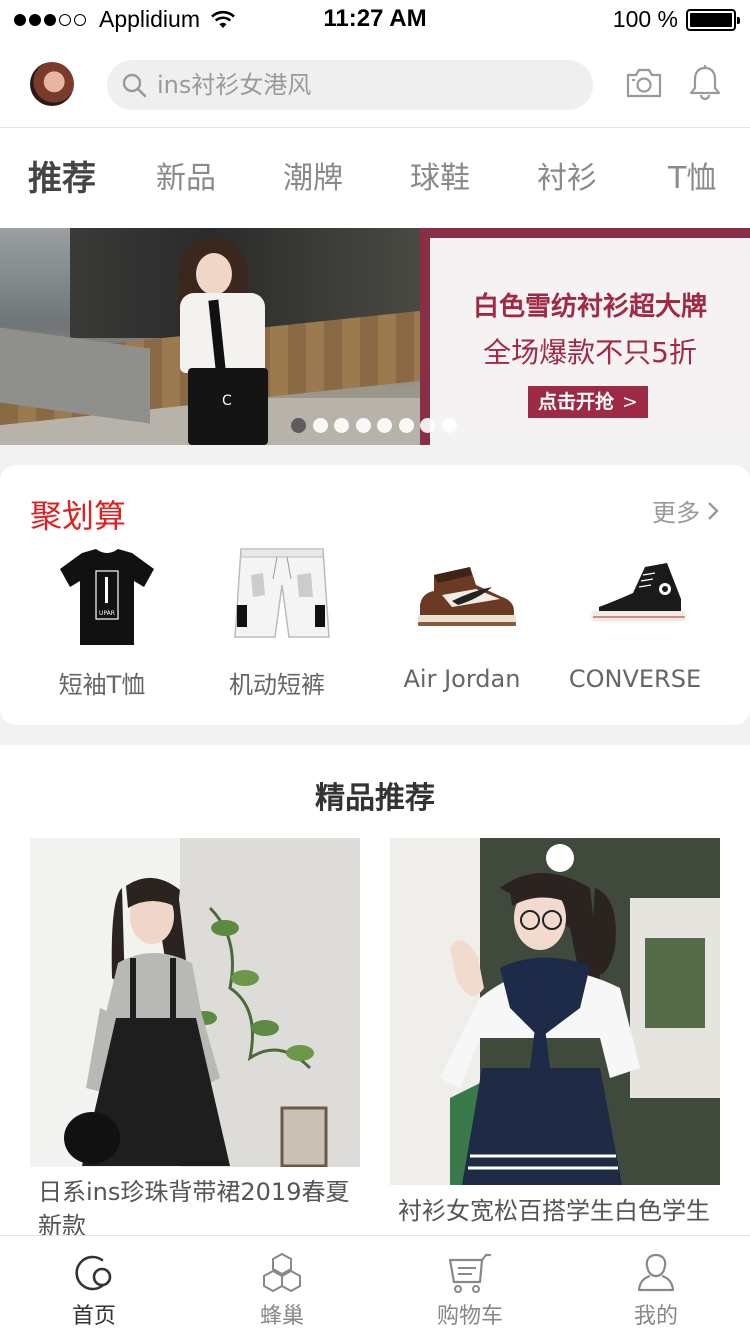 The height and width of the screenshot is (1334, 750). What do you see at coordinates (107, 613) in the screenshot?
I see `svg-text: UPAR` at bounding box center [107, 613].